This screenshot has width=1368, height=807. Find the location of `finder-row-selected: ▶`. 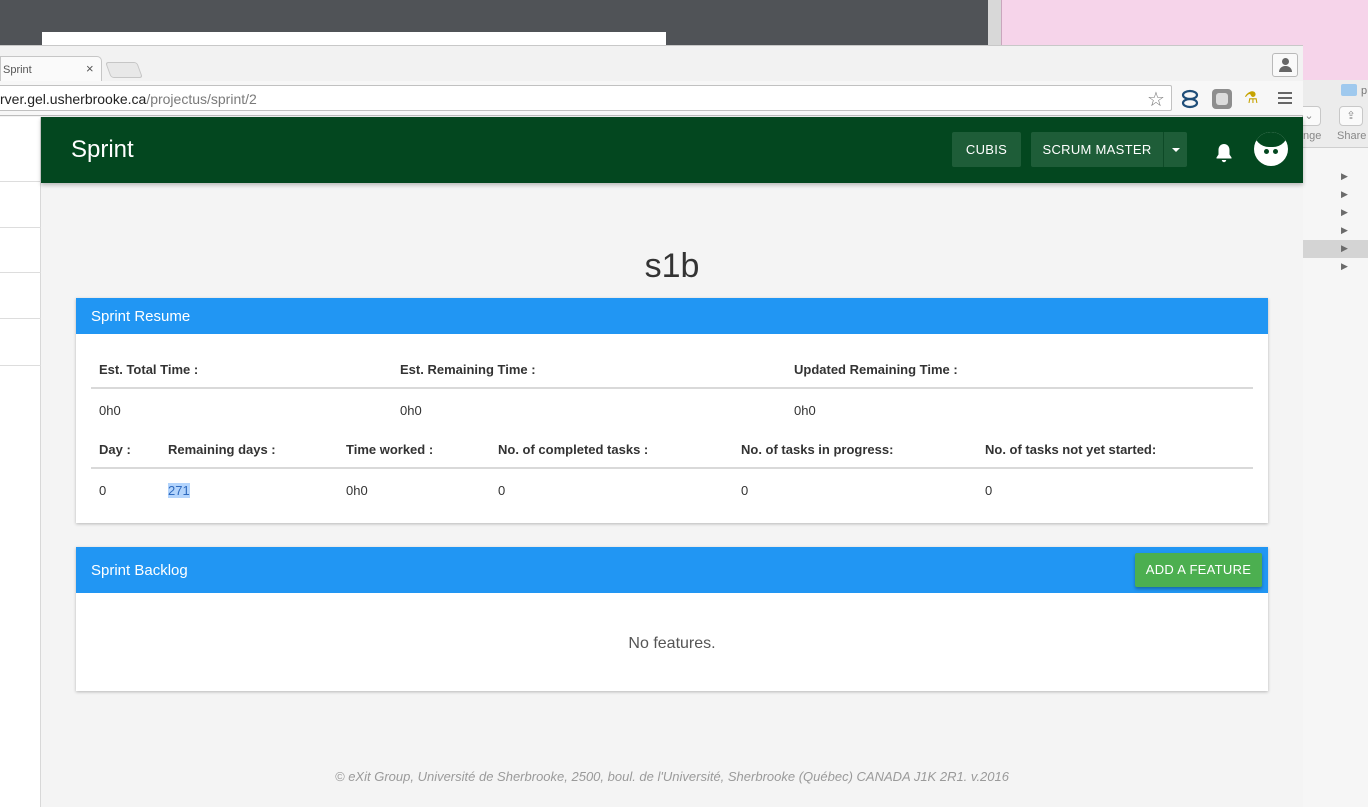

finder-row-selected: ▶ is located at coordinates (1335, 249).